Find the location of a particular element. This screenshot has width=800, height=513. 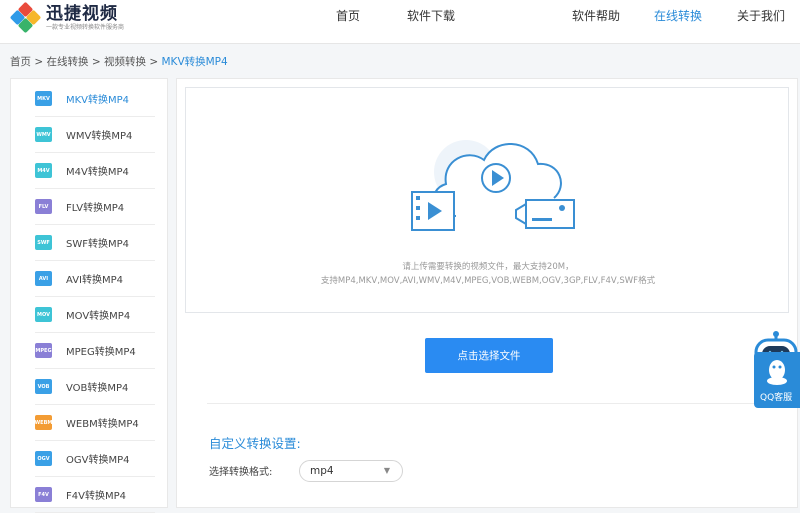

qq-support-panel: QQ客服 is located at coordinates (777, 380).